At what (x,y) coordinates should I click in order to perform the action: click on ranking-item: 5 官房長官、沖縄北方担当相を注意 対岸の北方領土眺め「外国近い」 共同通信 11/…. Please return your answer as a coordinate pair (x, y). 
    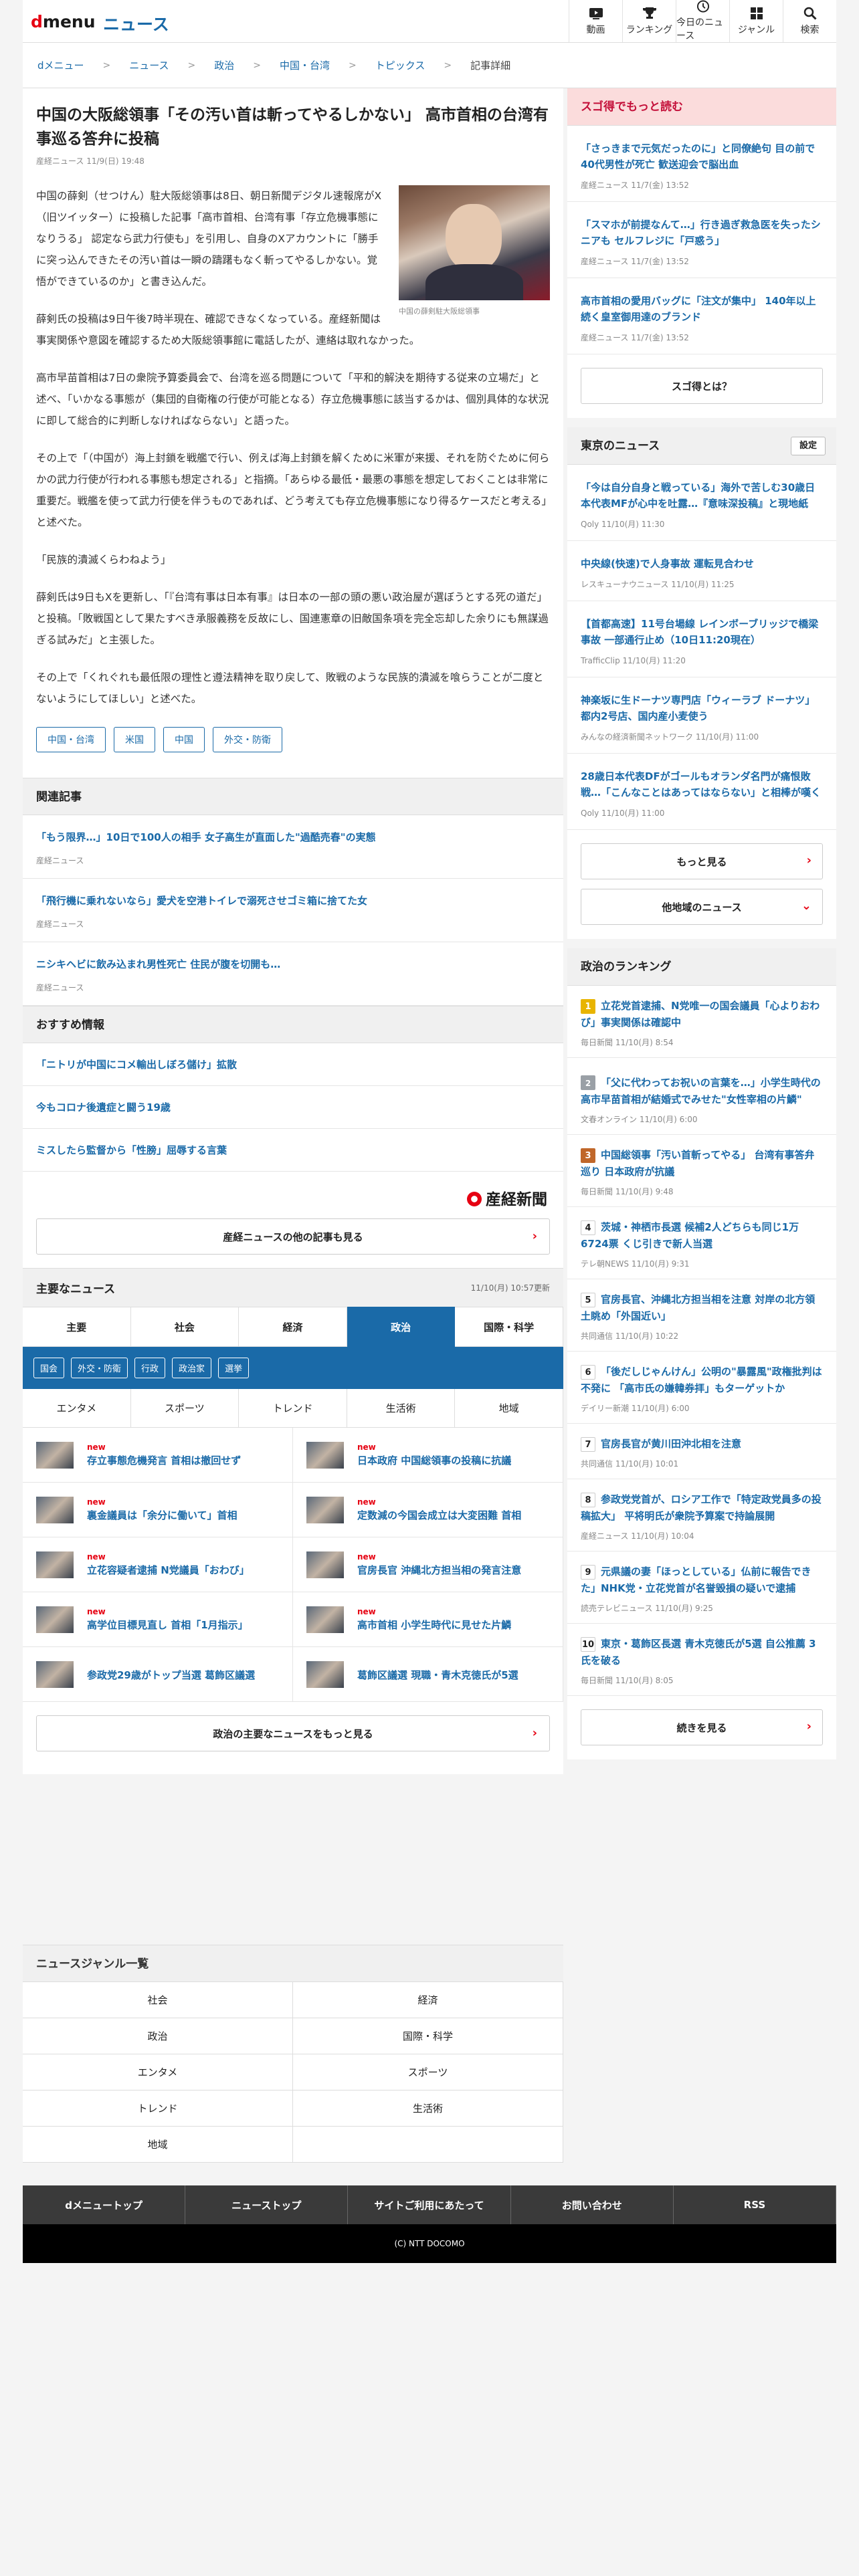
    Looking at the image, I should click on (701, 1315).